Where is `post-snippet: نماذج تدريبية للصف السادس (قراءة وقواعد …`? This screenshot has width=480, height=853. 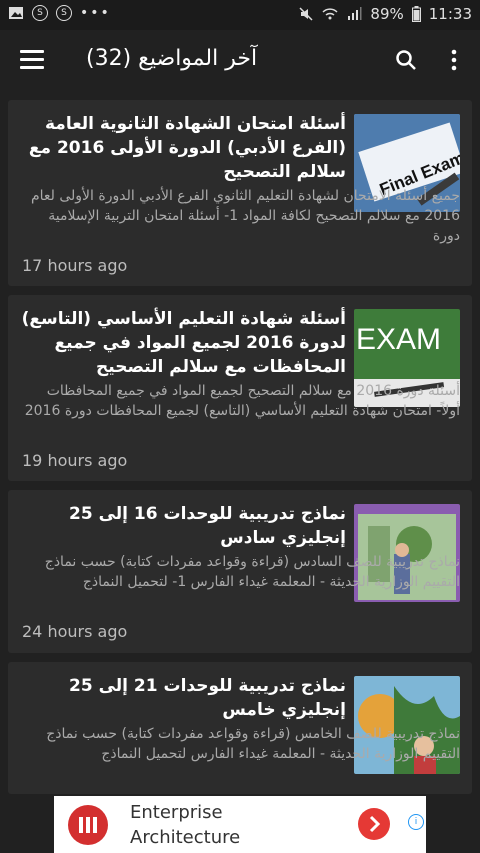
post-snippet: نماذج تدريبية للصف السادس (قراءة وقواعد … is located at coordinates (252, 572).